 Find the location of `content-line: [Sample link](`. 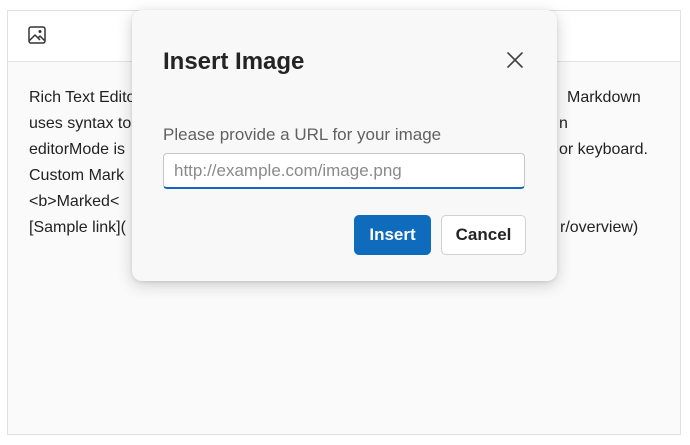

content-line: [Sample link]( is located at coordinates (77, 227).